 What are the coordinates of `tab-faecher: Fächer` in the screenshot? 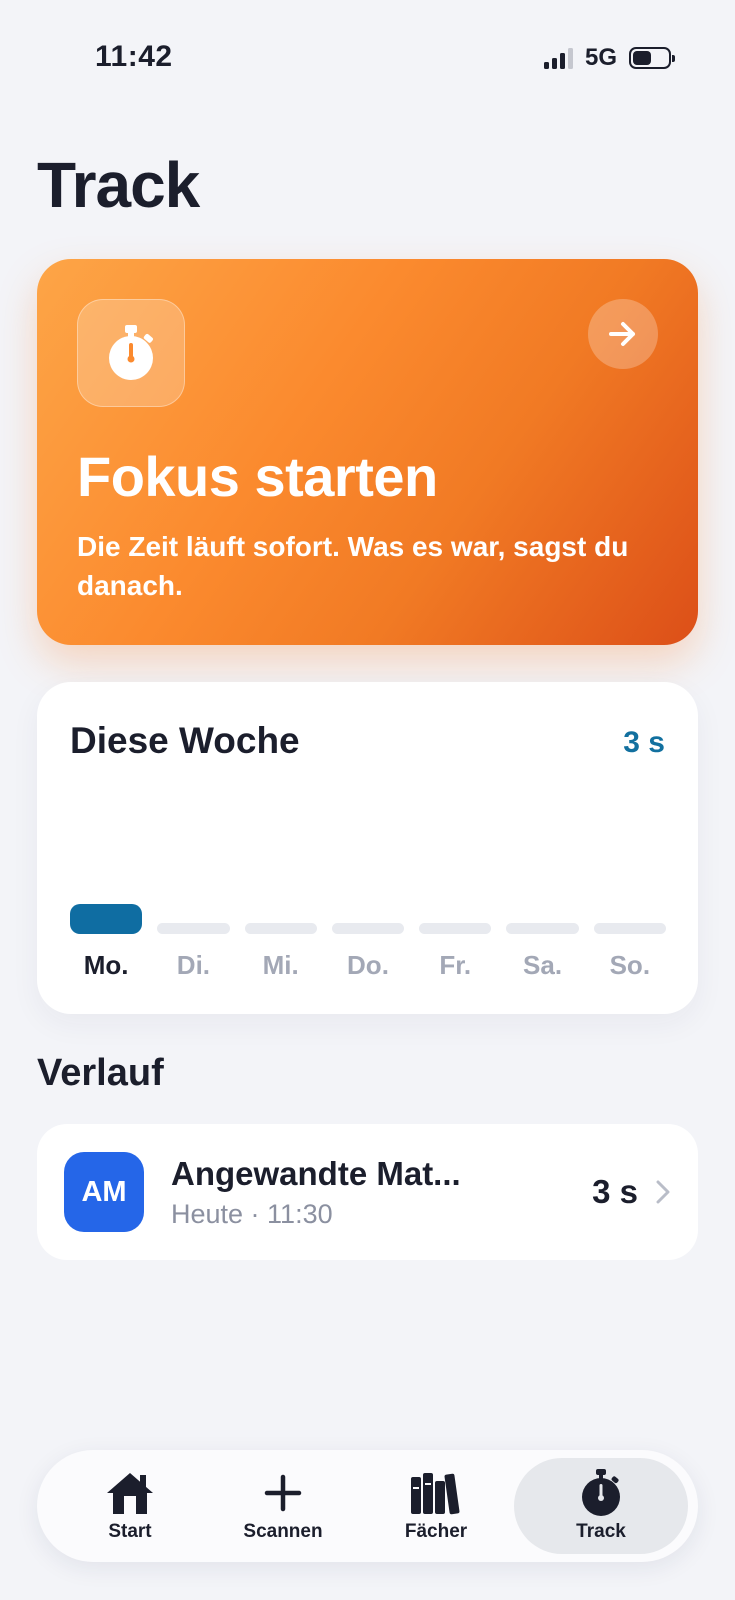 It's located at (436, 1506).